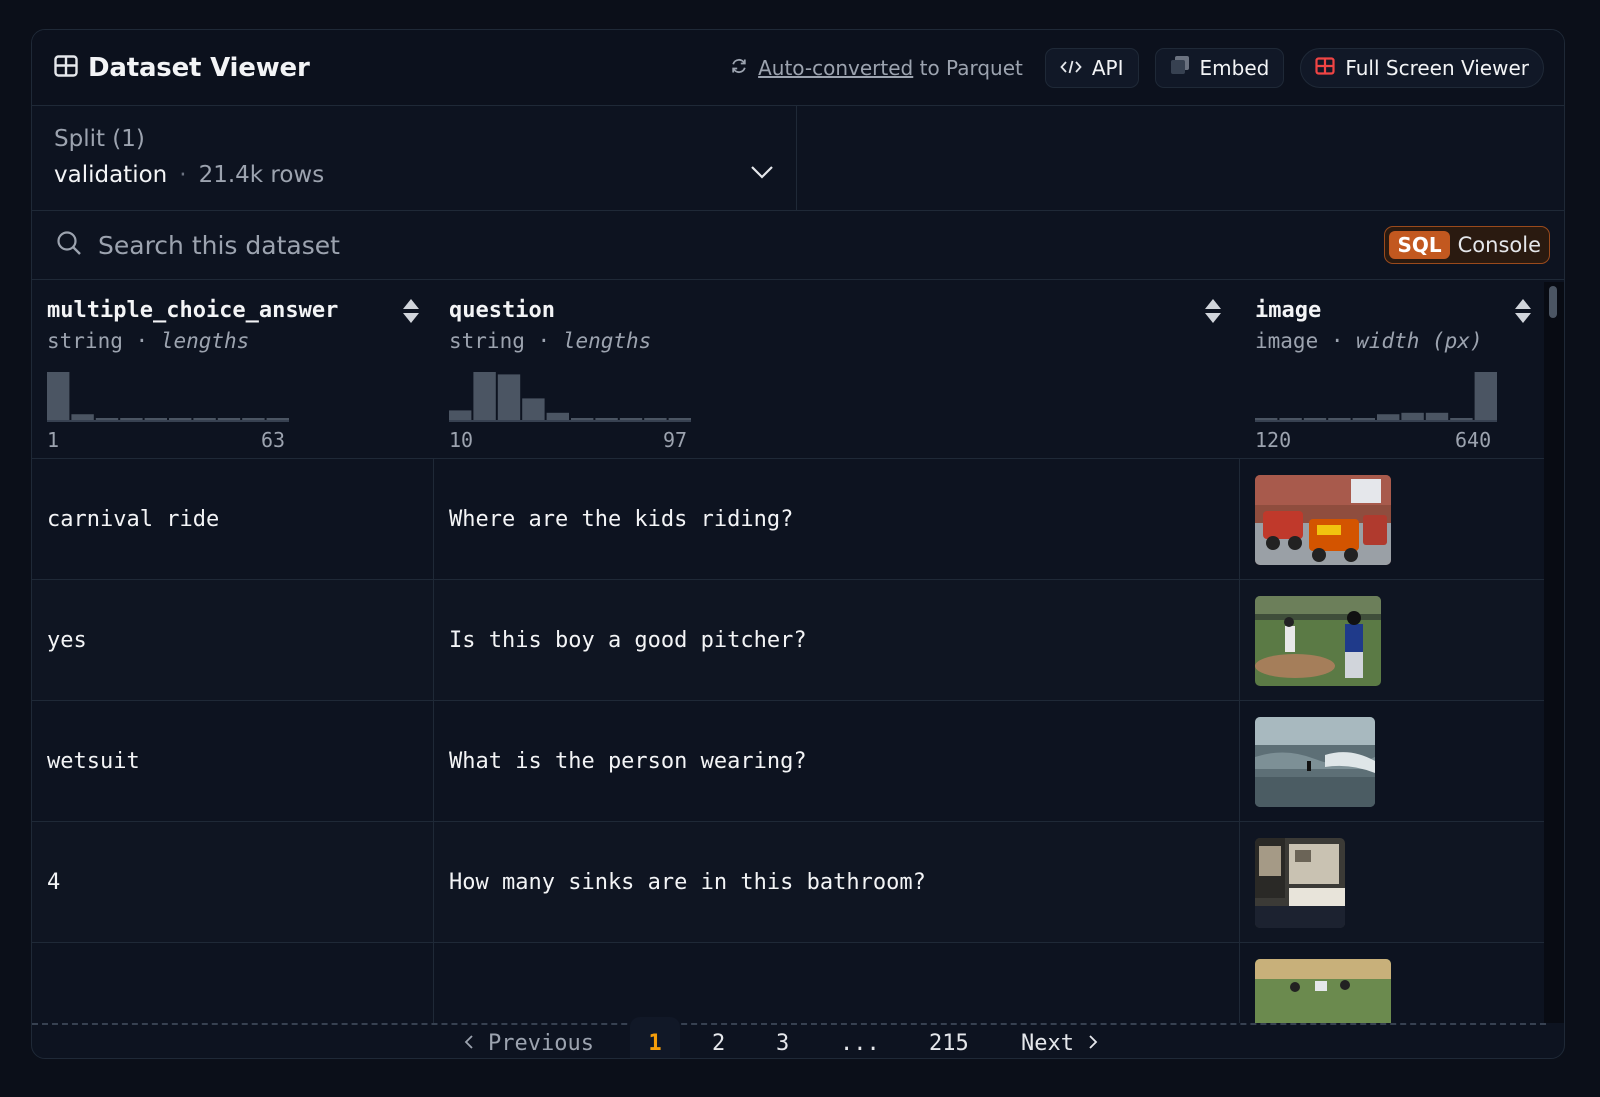 This screenshot has height=1097, width=1600. Describe the element at coordinates (1315, 761) in the screenshot. I see `surfer-photo-icon` at that location.